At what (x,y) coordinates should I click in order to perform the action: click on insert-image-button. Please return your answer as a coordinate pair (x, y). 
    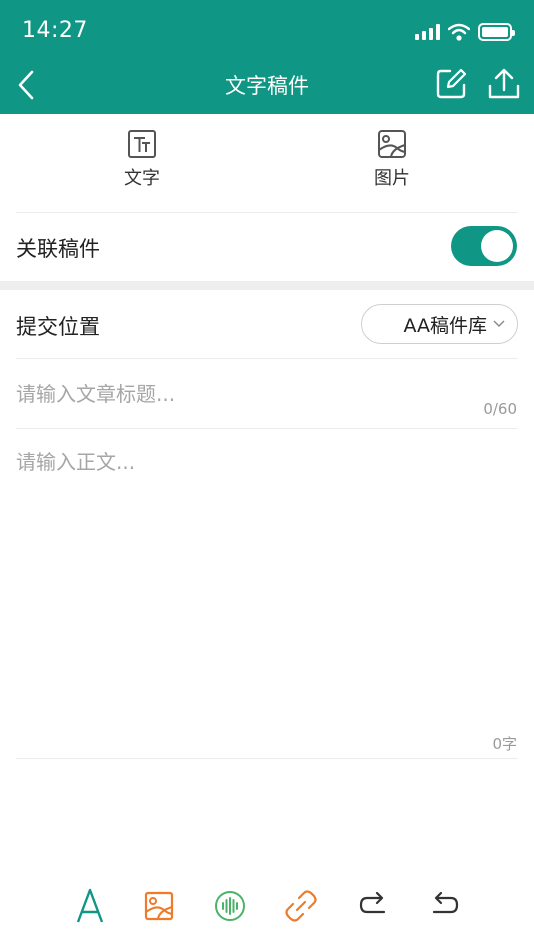
    Looking at the image, I should click on (159, 906).